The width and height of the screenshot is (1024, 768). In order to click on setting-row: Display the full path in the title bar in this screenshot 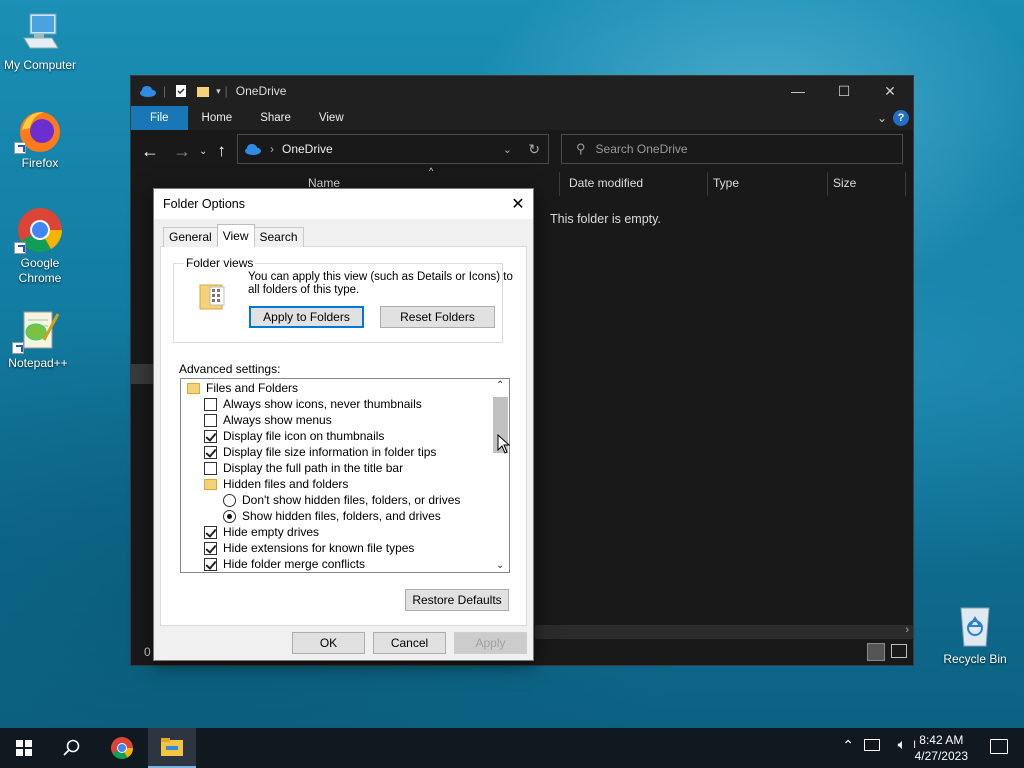, I will do `click(303, 468)`.